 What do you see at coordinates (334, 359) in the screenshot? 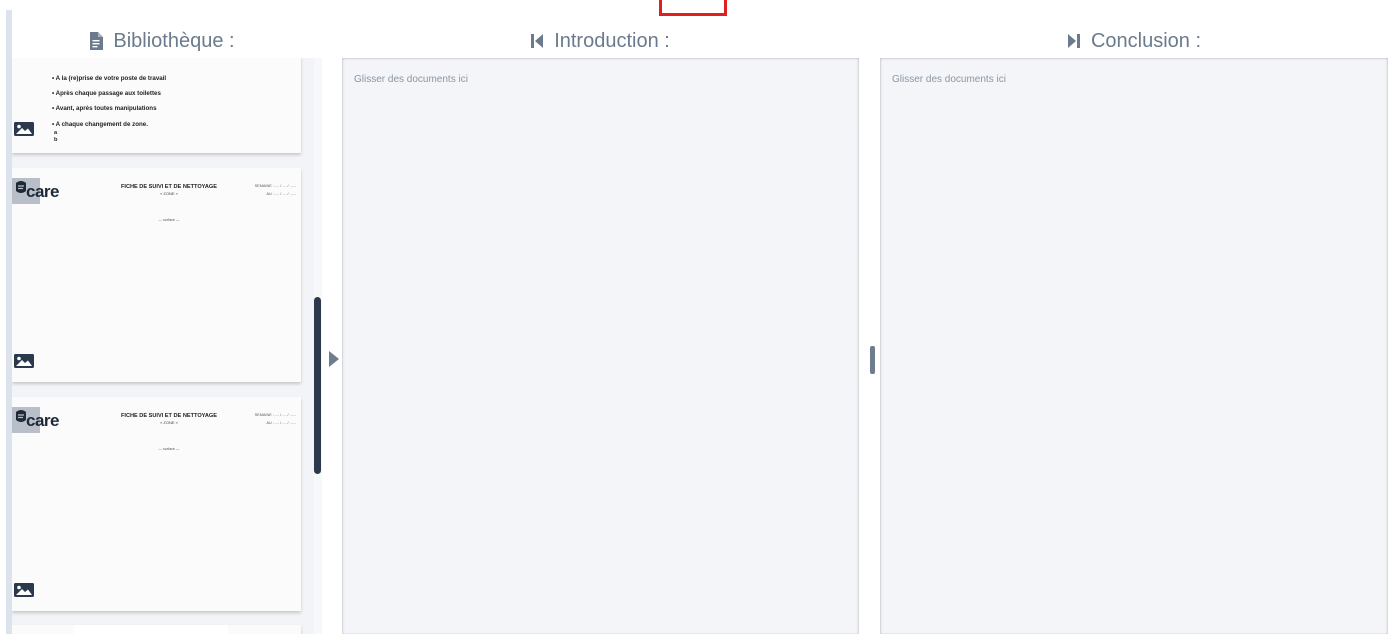
I see `collapse-arrow-icon` at bounding box center [334, 359].